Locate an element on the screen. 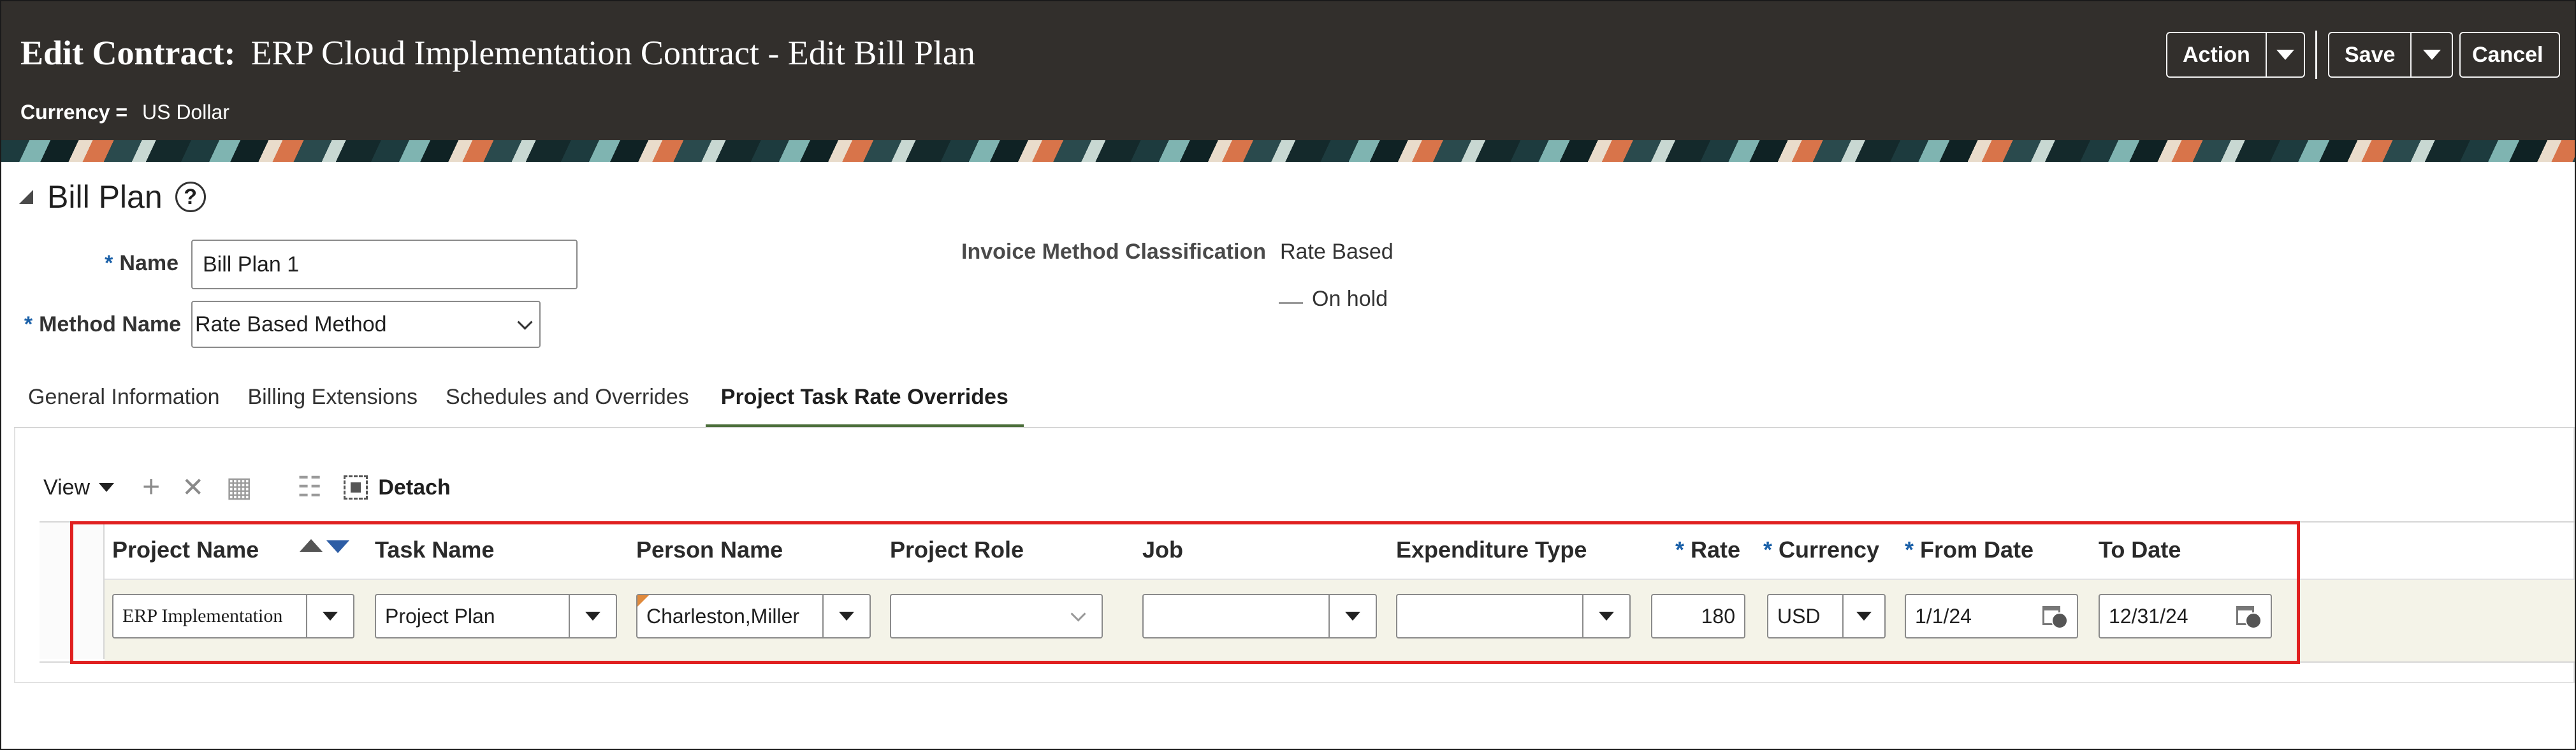  table-toolbar: View + ✕ ▦ ☷ Detach is located at coordinates (257, 487).